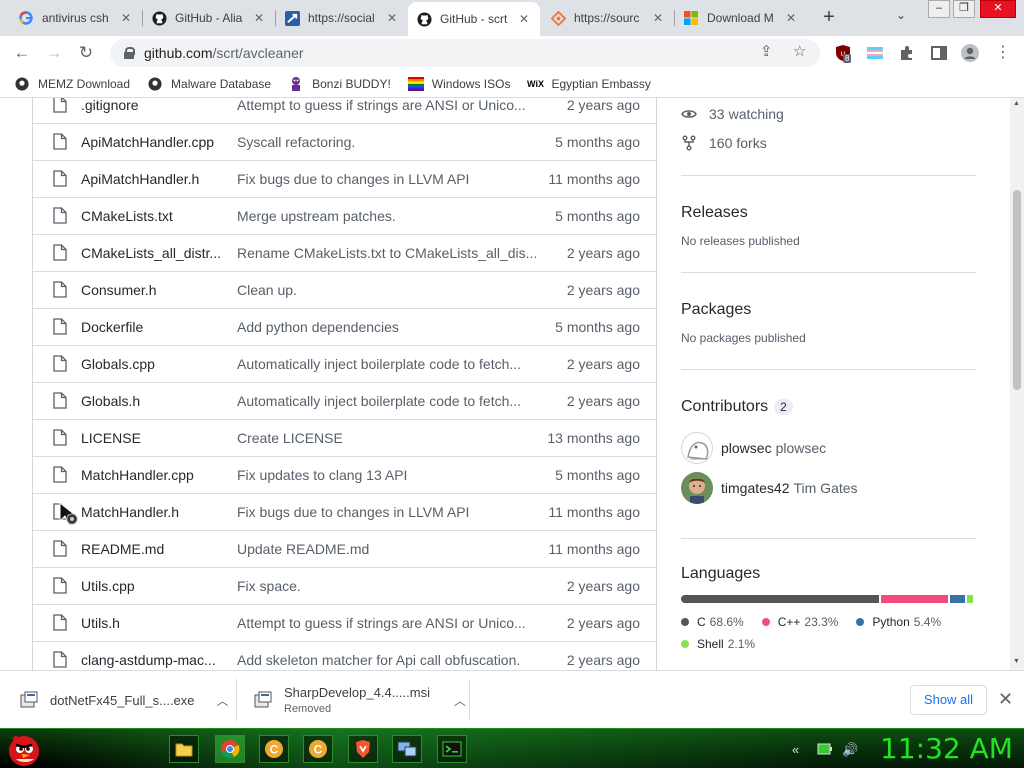  I want to click on minimize-button: –, so click(939, 9).